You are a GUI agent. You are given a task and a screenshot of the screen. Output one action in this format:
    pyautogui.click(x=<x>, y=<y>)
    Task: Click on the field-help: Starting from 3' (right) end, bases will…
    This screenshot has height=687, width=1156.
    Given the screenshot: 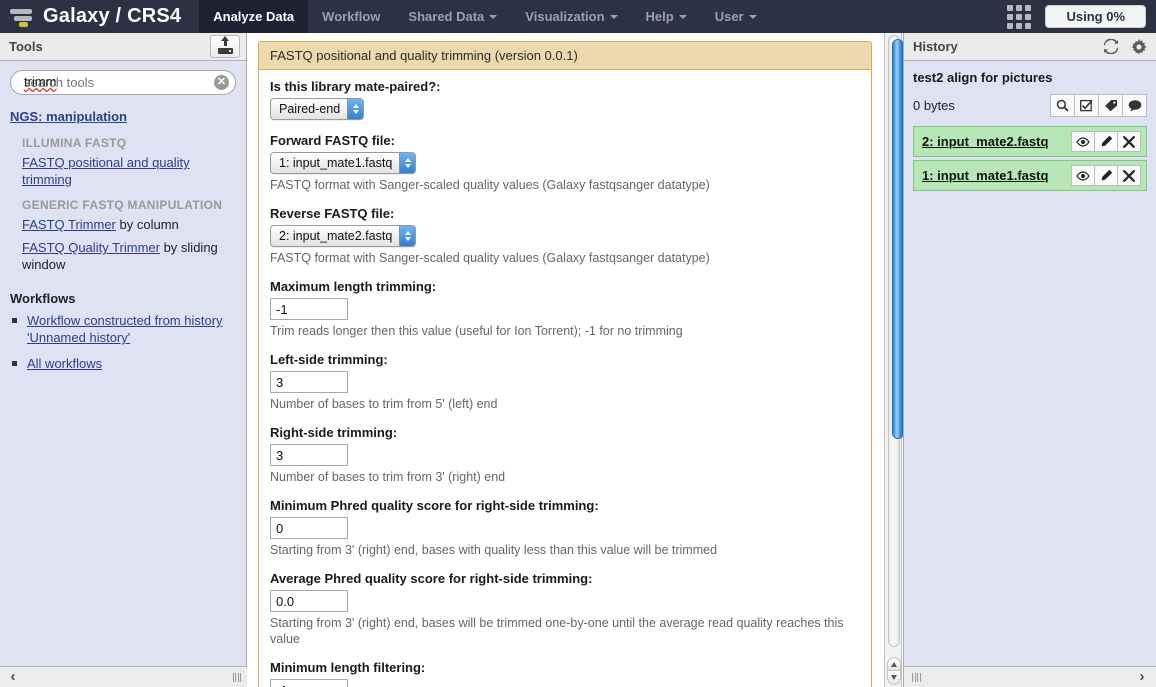 What is the action you would take?
    pyautogui.click(x=557, y=631)
    